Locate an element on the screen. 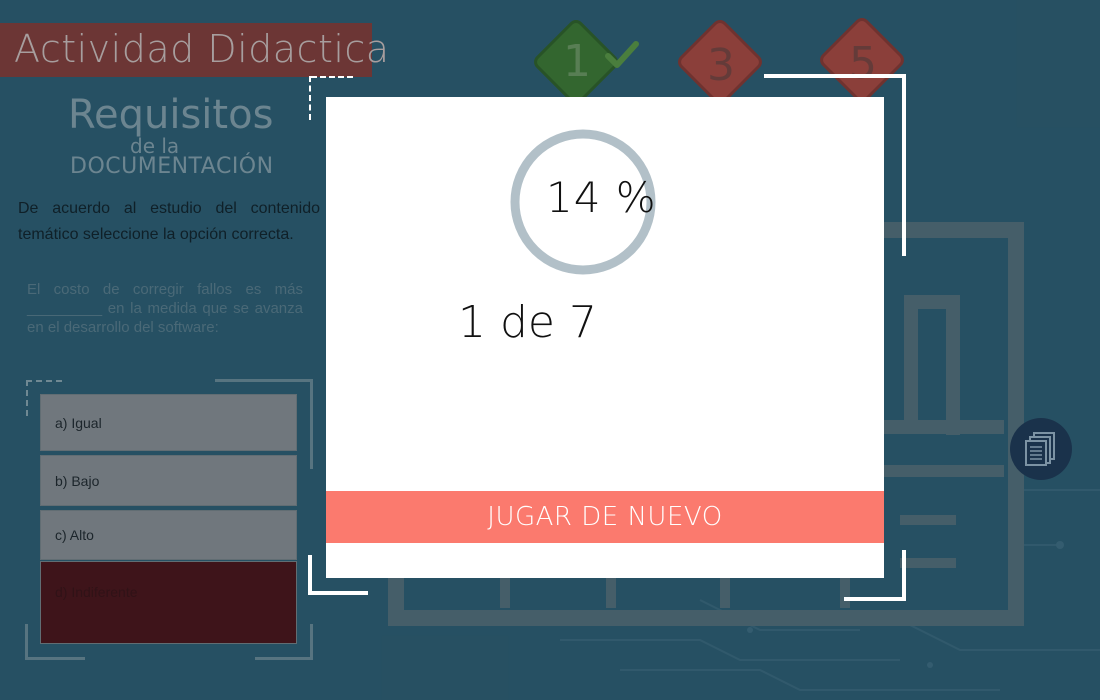 This screenshot has height=700, width=1100. percent-text: 14 % is located at coordinates (601, 197).